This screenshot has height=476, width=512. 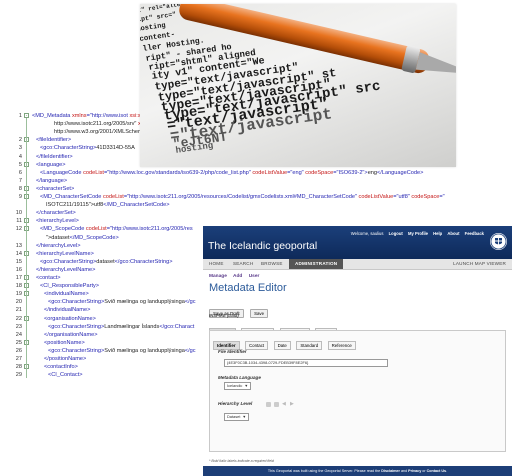 I want to click on arrow-right-icon: ▶, so click(x=292, y=404).